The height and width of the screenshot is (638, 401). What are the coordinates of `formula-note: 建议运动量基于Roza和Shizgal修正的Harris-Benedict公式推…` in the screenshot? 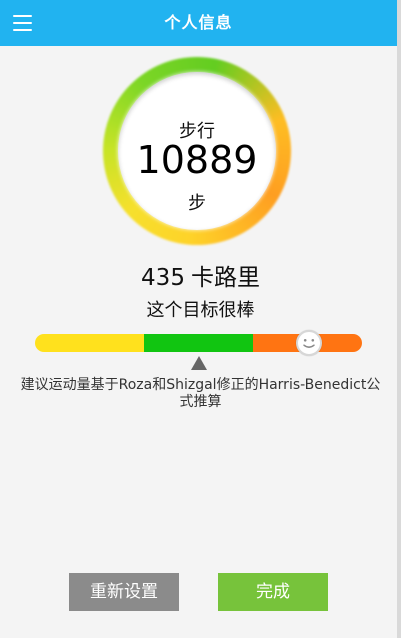 It's located at (200, 393).